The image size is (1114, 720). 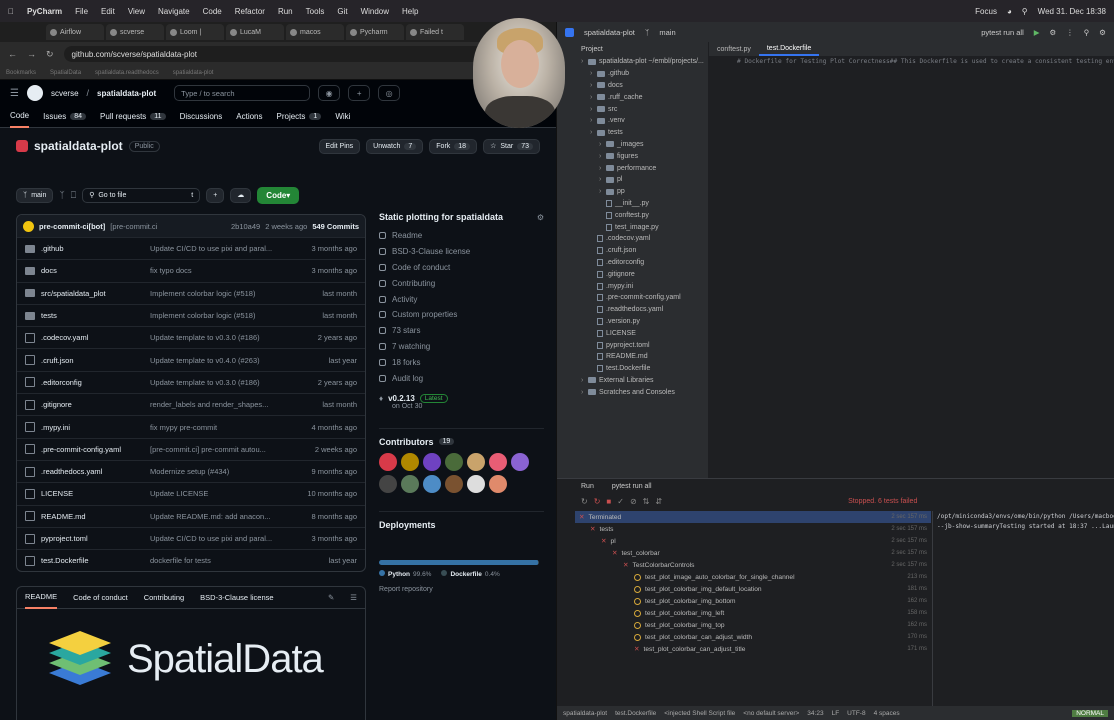 What do you see at coordinates (217, 427) in the screenshot?
I see `file-commit-message: fix mypy pre-commit` at bounding box center [217, 427].